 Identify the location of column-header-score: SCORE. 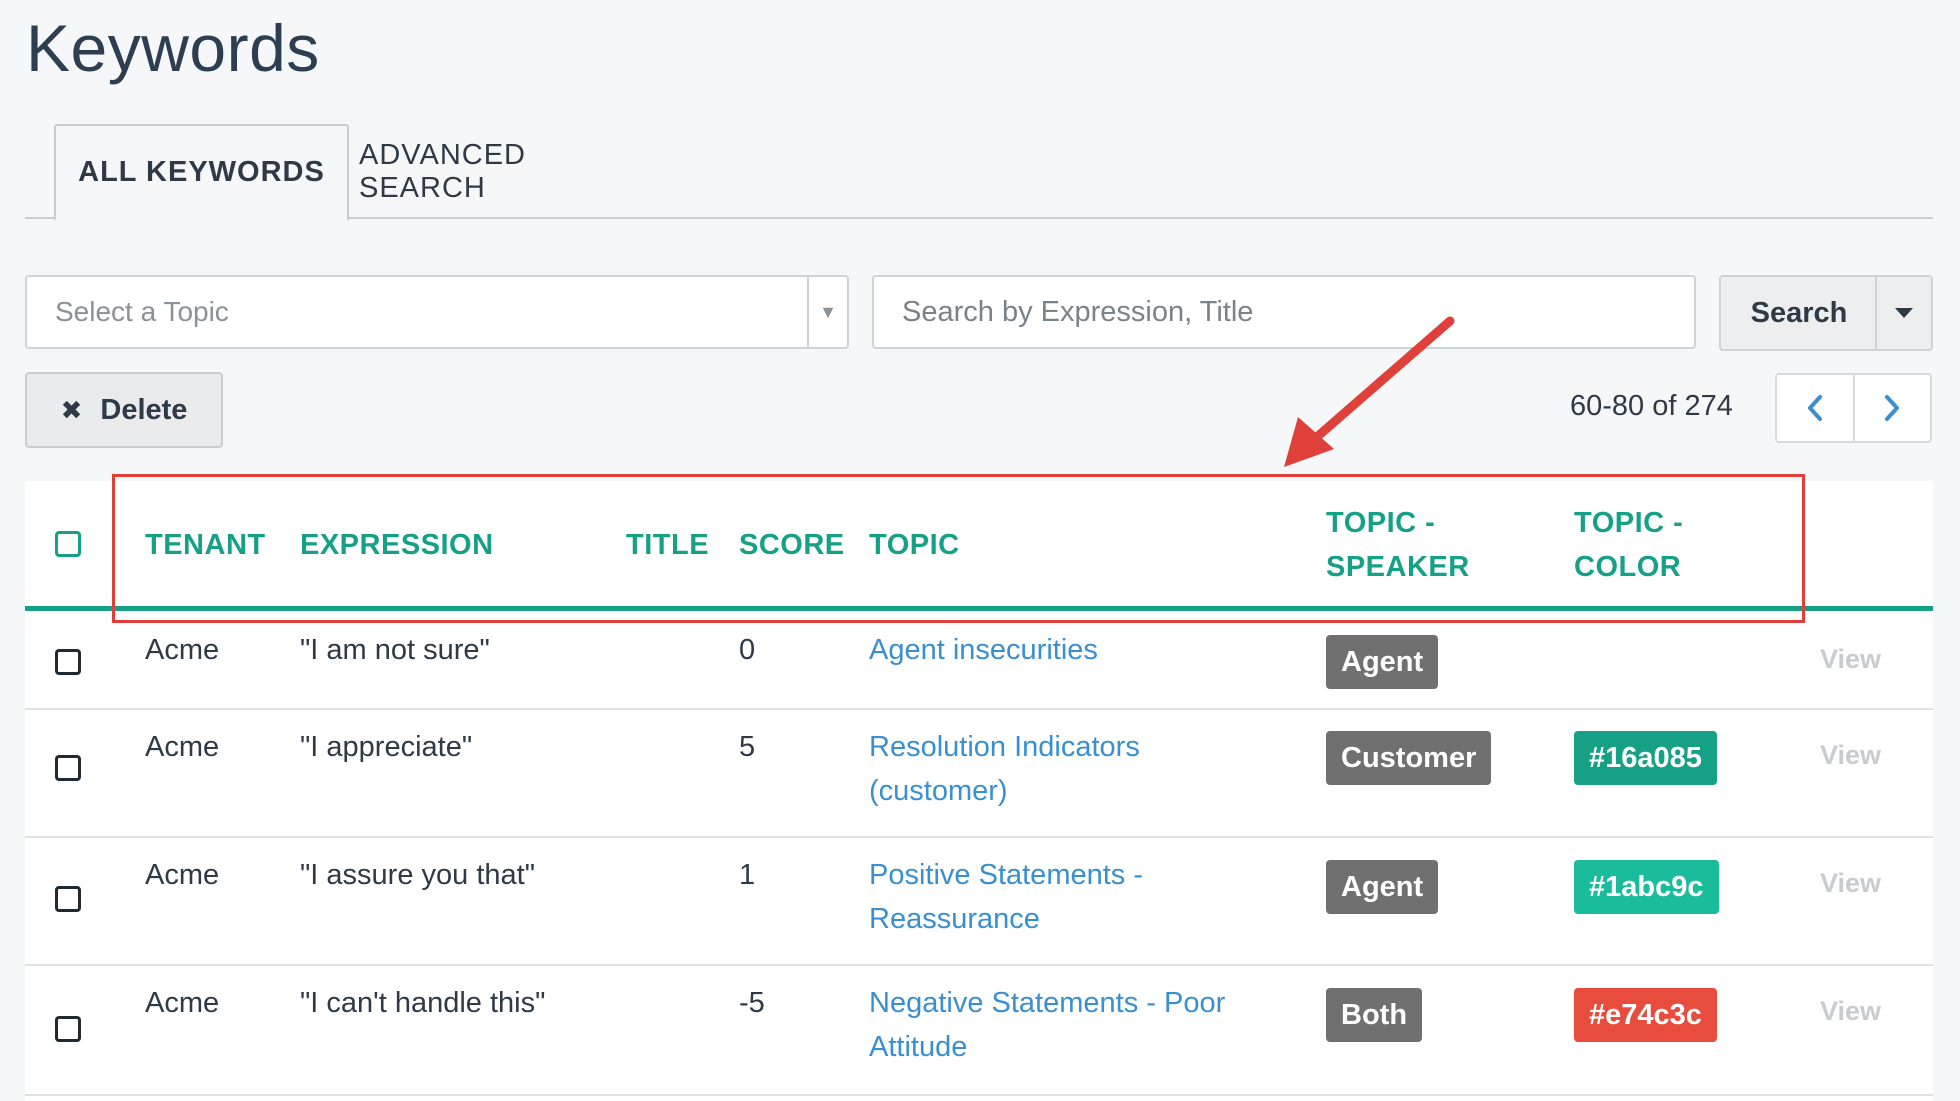
(792, 545).